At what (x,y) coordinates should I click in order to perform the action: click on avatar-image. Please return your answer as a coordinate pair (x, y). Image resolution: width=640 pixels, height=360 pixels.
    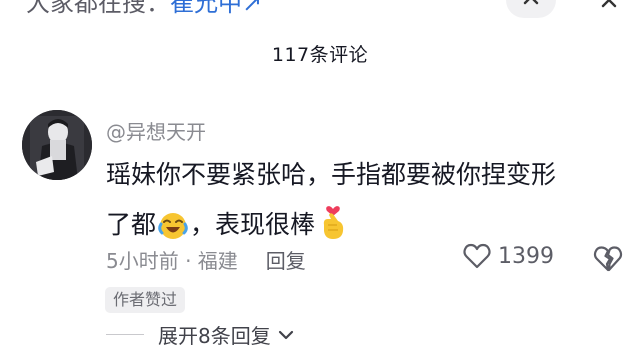
    Looking at the image, I should click on (57, 145).